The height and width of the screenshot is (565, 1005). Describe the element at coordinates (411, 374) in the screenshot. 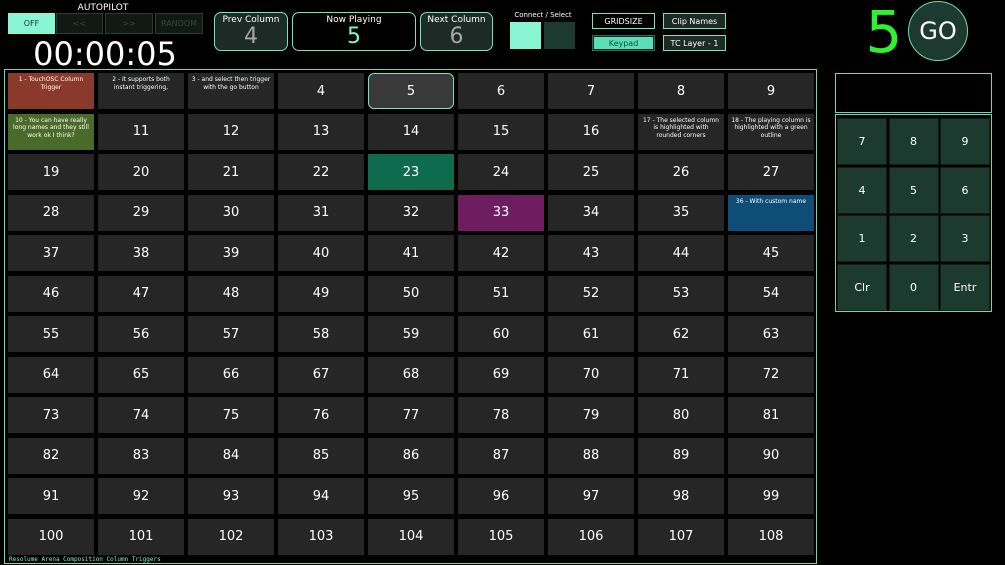

I see `column-trigger-68: 68` at that location.